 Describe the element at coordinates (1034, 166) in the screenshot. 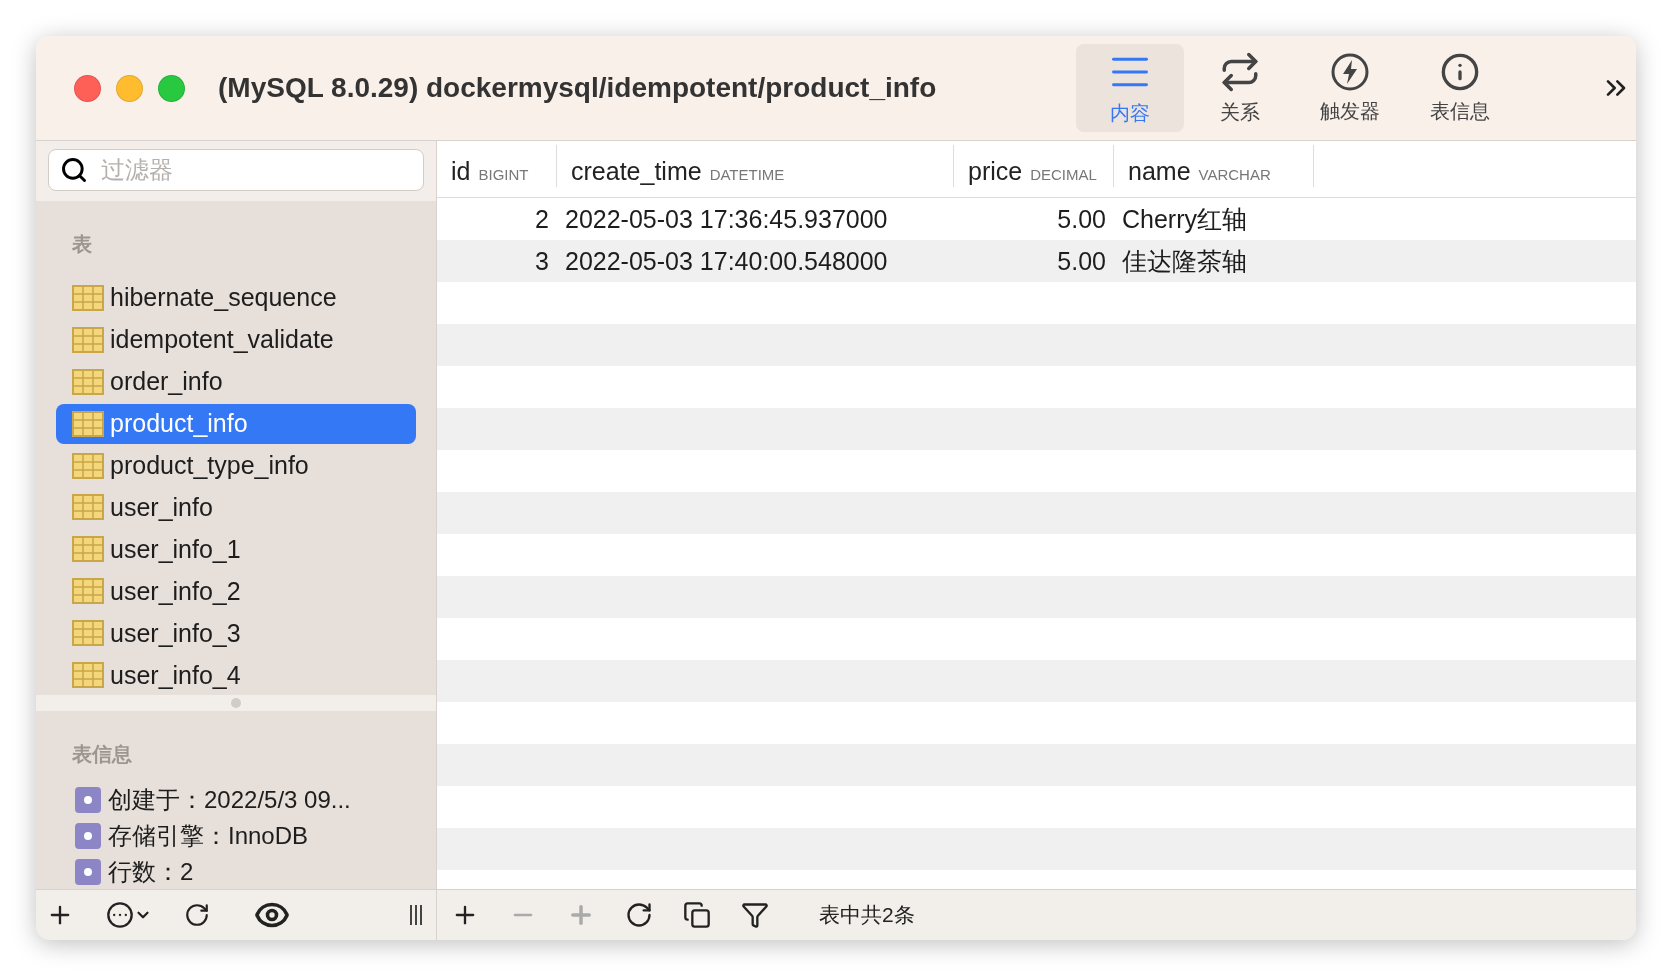

I see `column-header: price DECIMAL` at that location.